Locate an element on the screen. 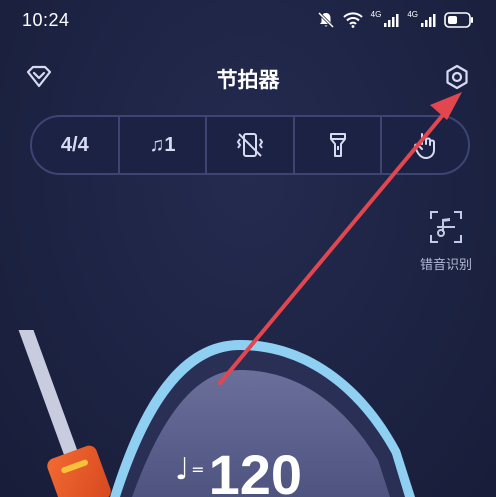 This screenshot has width=496, height=497. metronome-toolbar: 4/4 ♫1 is located at coordinates (250, 145).